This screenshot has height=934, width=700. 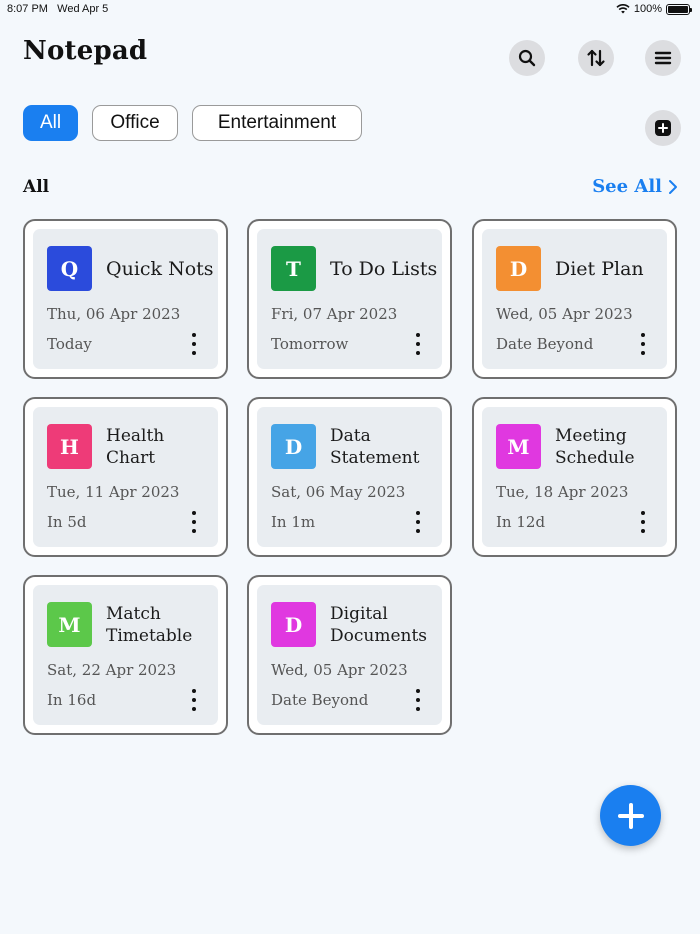 What do you see at coordinates (384, 268) in the screenshot?
I see `note-title: To Do Lists` at bounding box center [384, 268].